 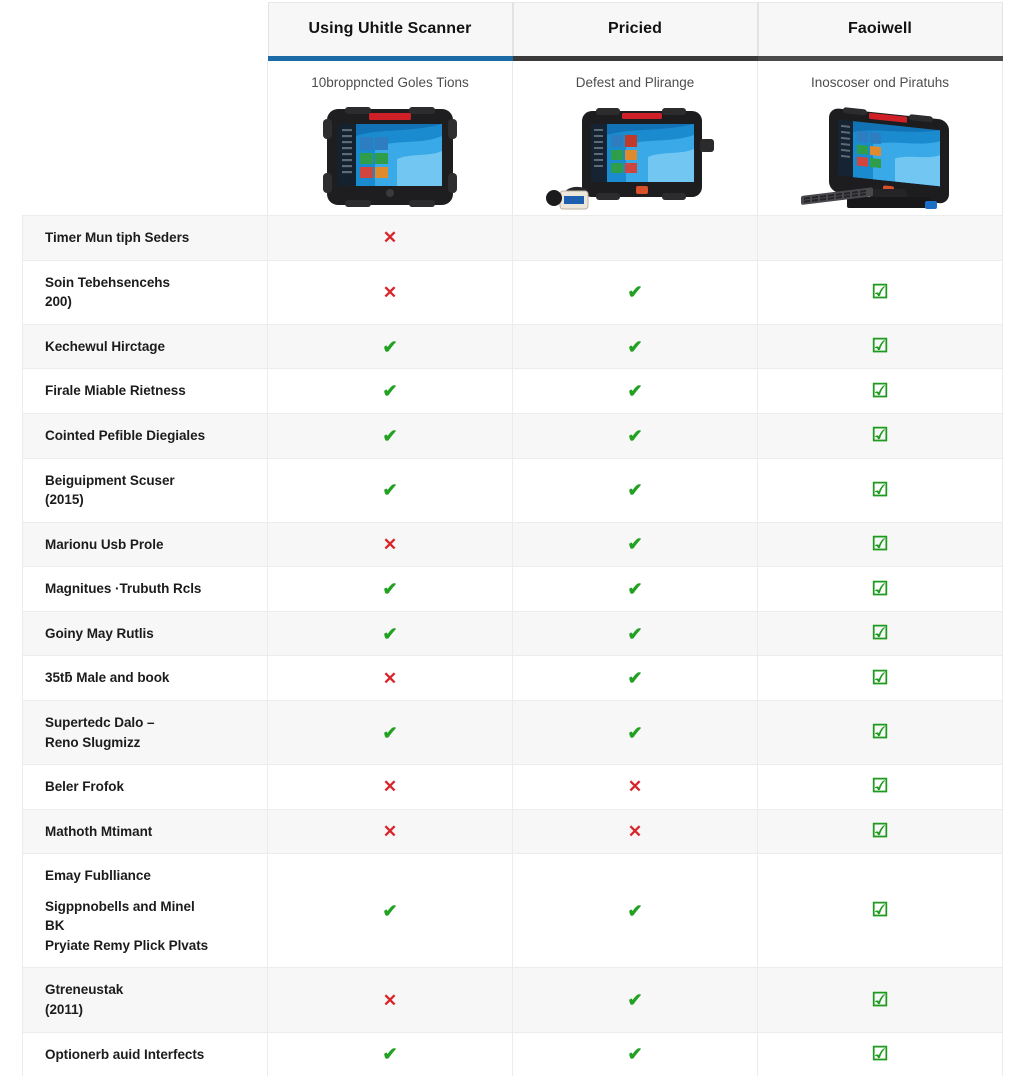 I want to click on feature-label: Cointed Pefible Diegiales, so click(x=145, y=436).